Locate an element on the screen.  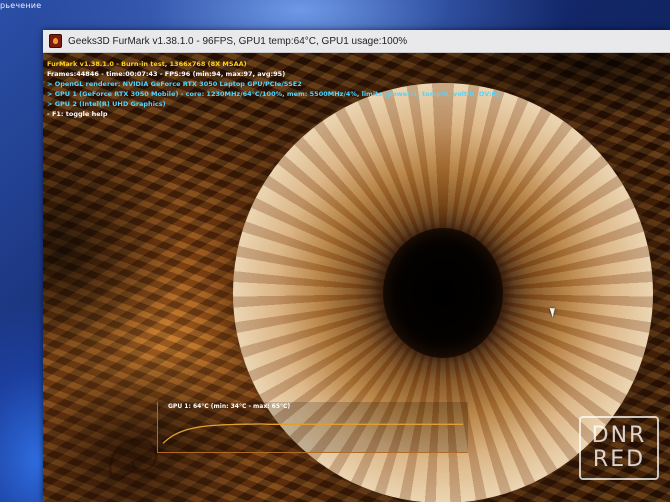
gpu-temp-graph: GPU 1: 64°C (min: 34°C - max: 65°C) is located at coordinates (312, 427).